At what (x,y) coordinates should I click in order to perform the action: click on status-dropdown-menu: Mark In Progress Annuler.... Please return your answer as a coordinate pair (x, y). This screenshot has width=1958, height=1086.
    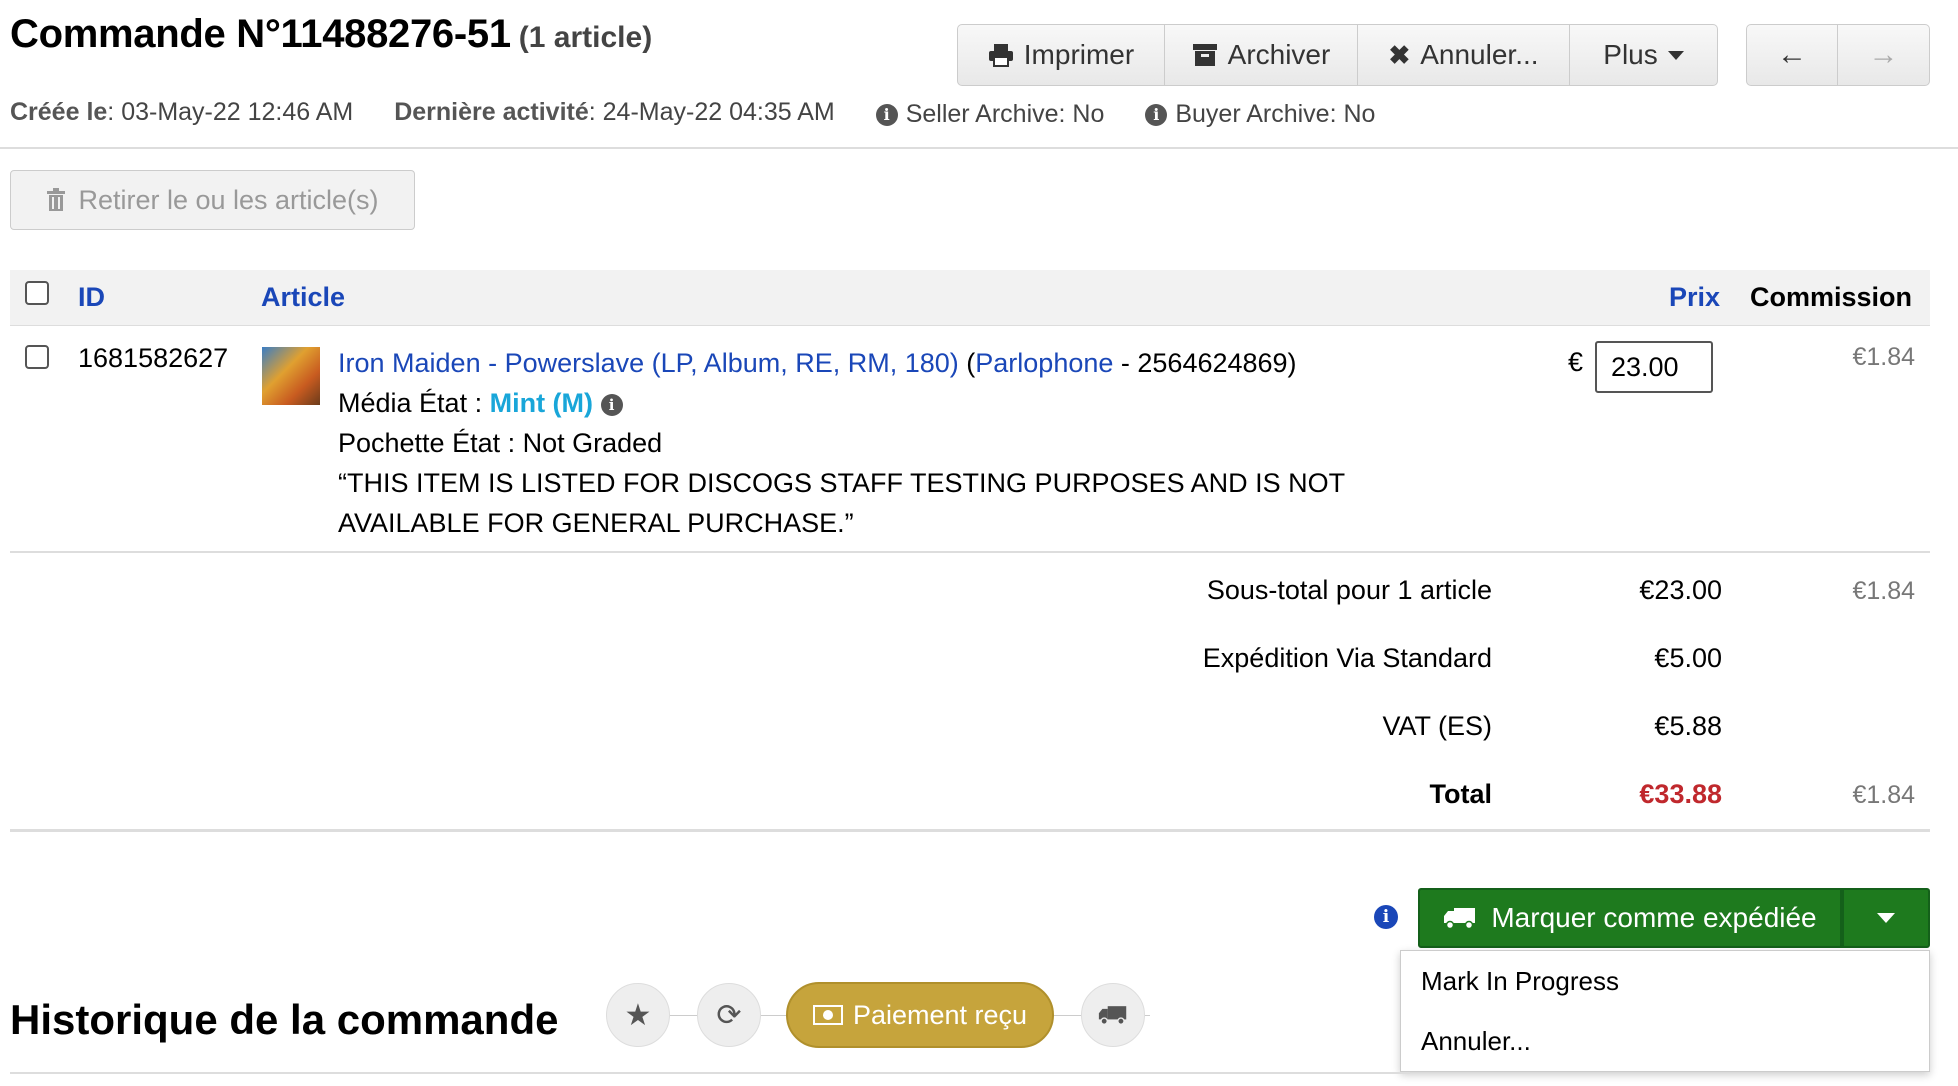
    Looking at the image, I should click on (1665, 1011).